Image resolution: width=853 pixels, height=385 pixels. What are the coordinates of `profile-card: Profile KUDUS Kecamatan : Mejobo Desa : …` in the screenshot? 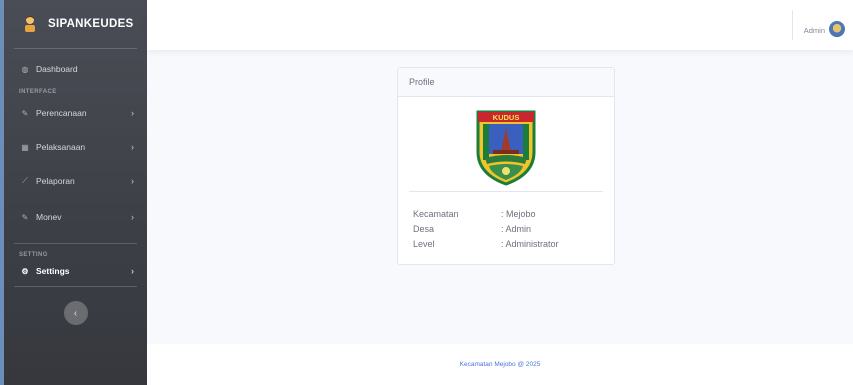 It's located at (506, 166).